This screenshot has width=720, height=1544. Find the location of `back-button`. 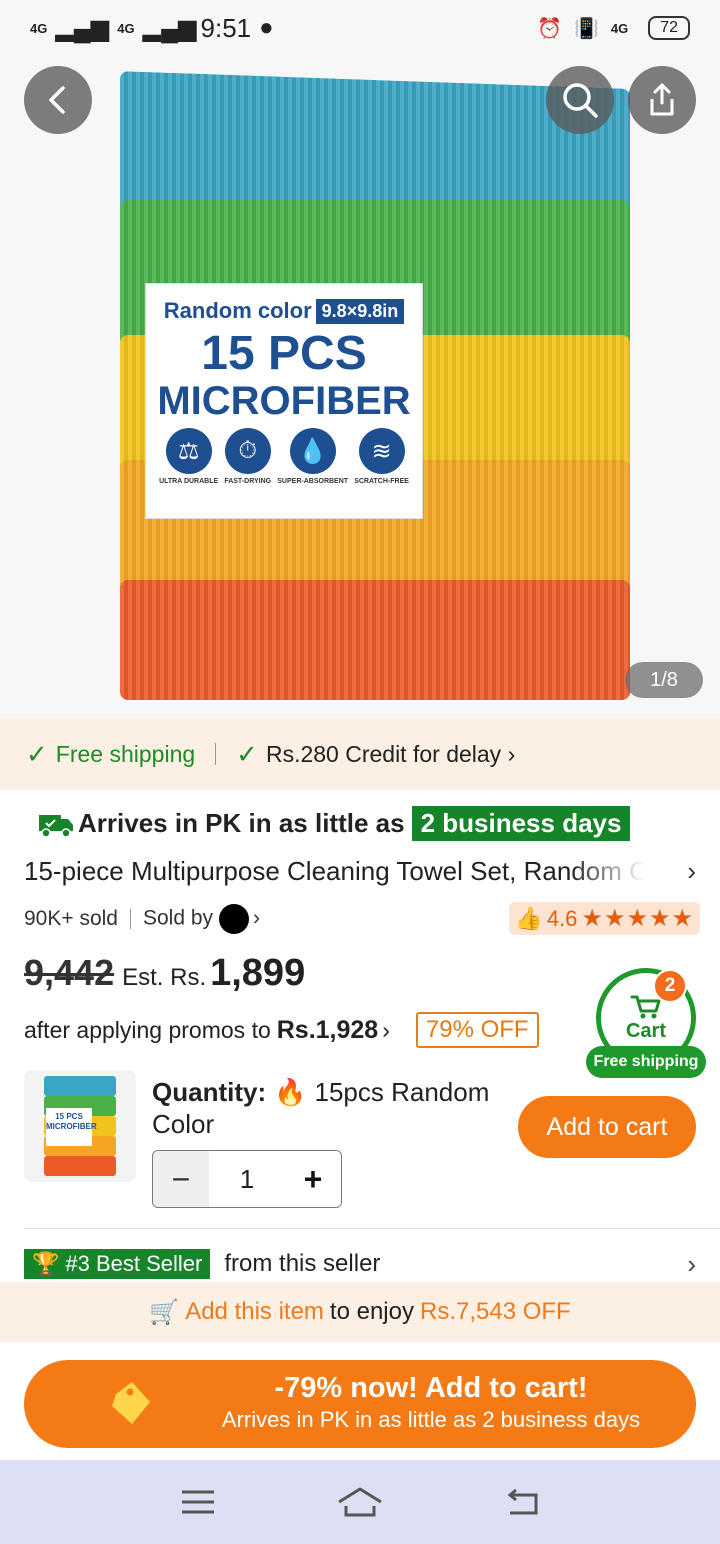

back-button is located at coordinates (58, 100).